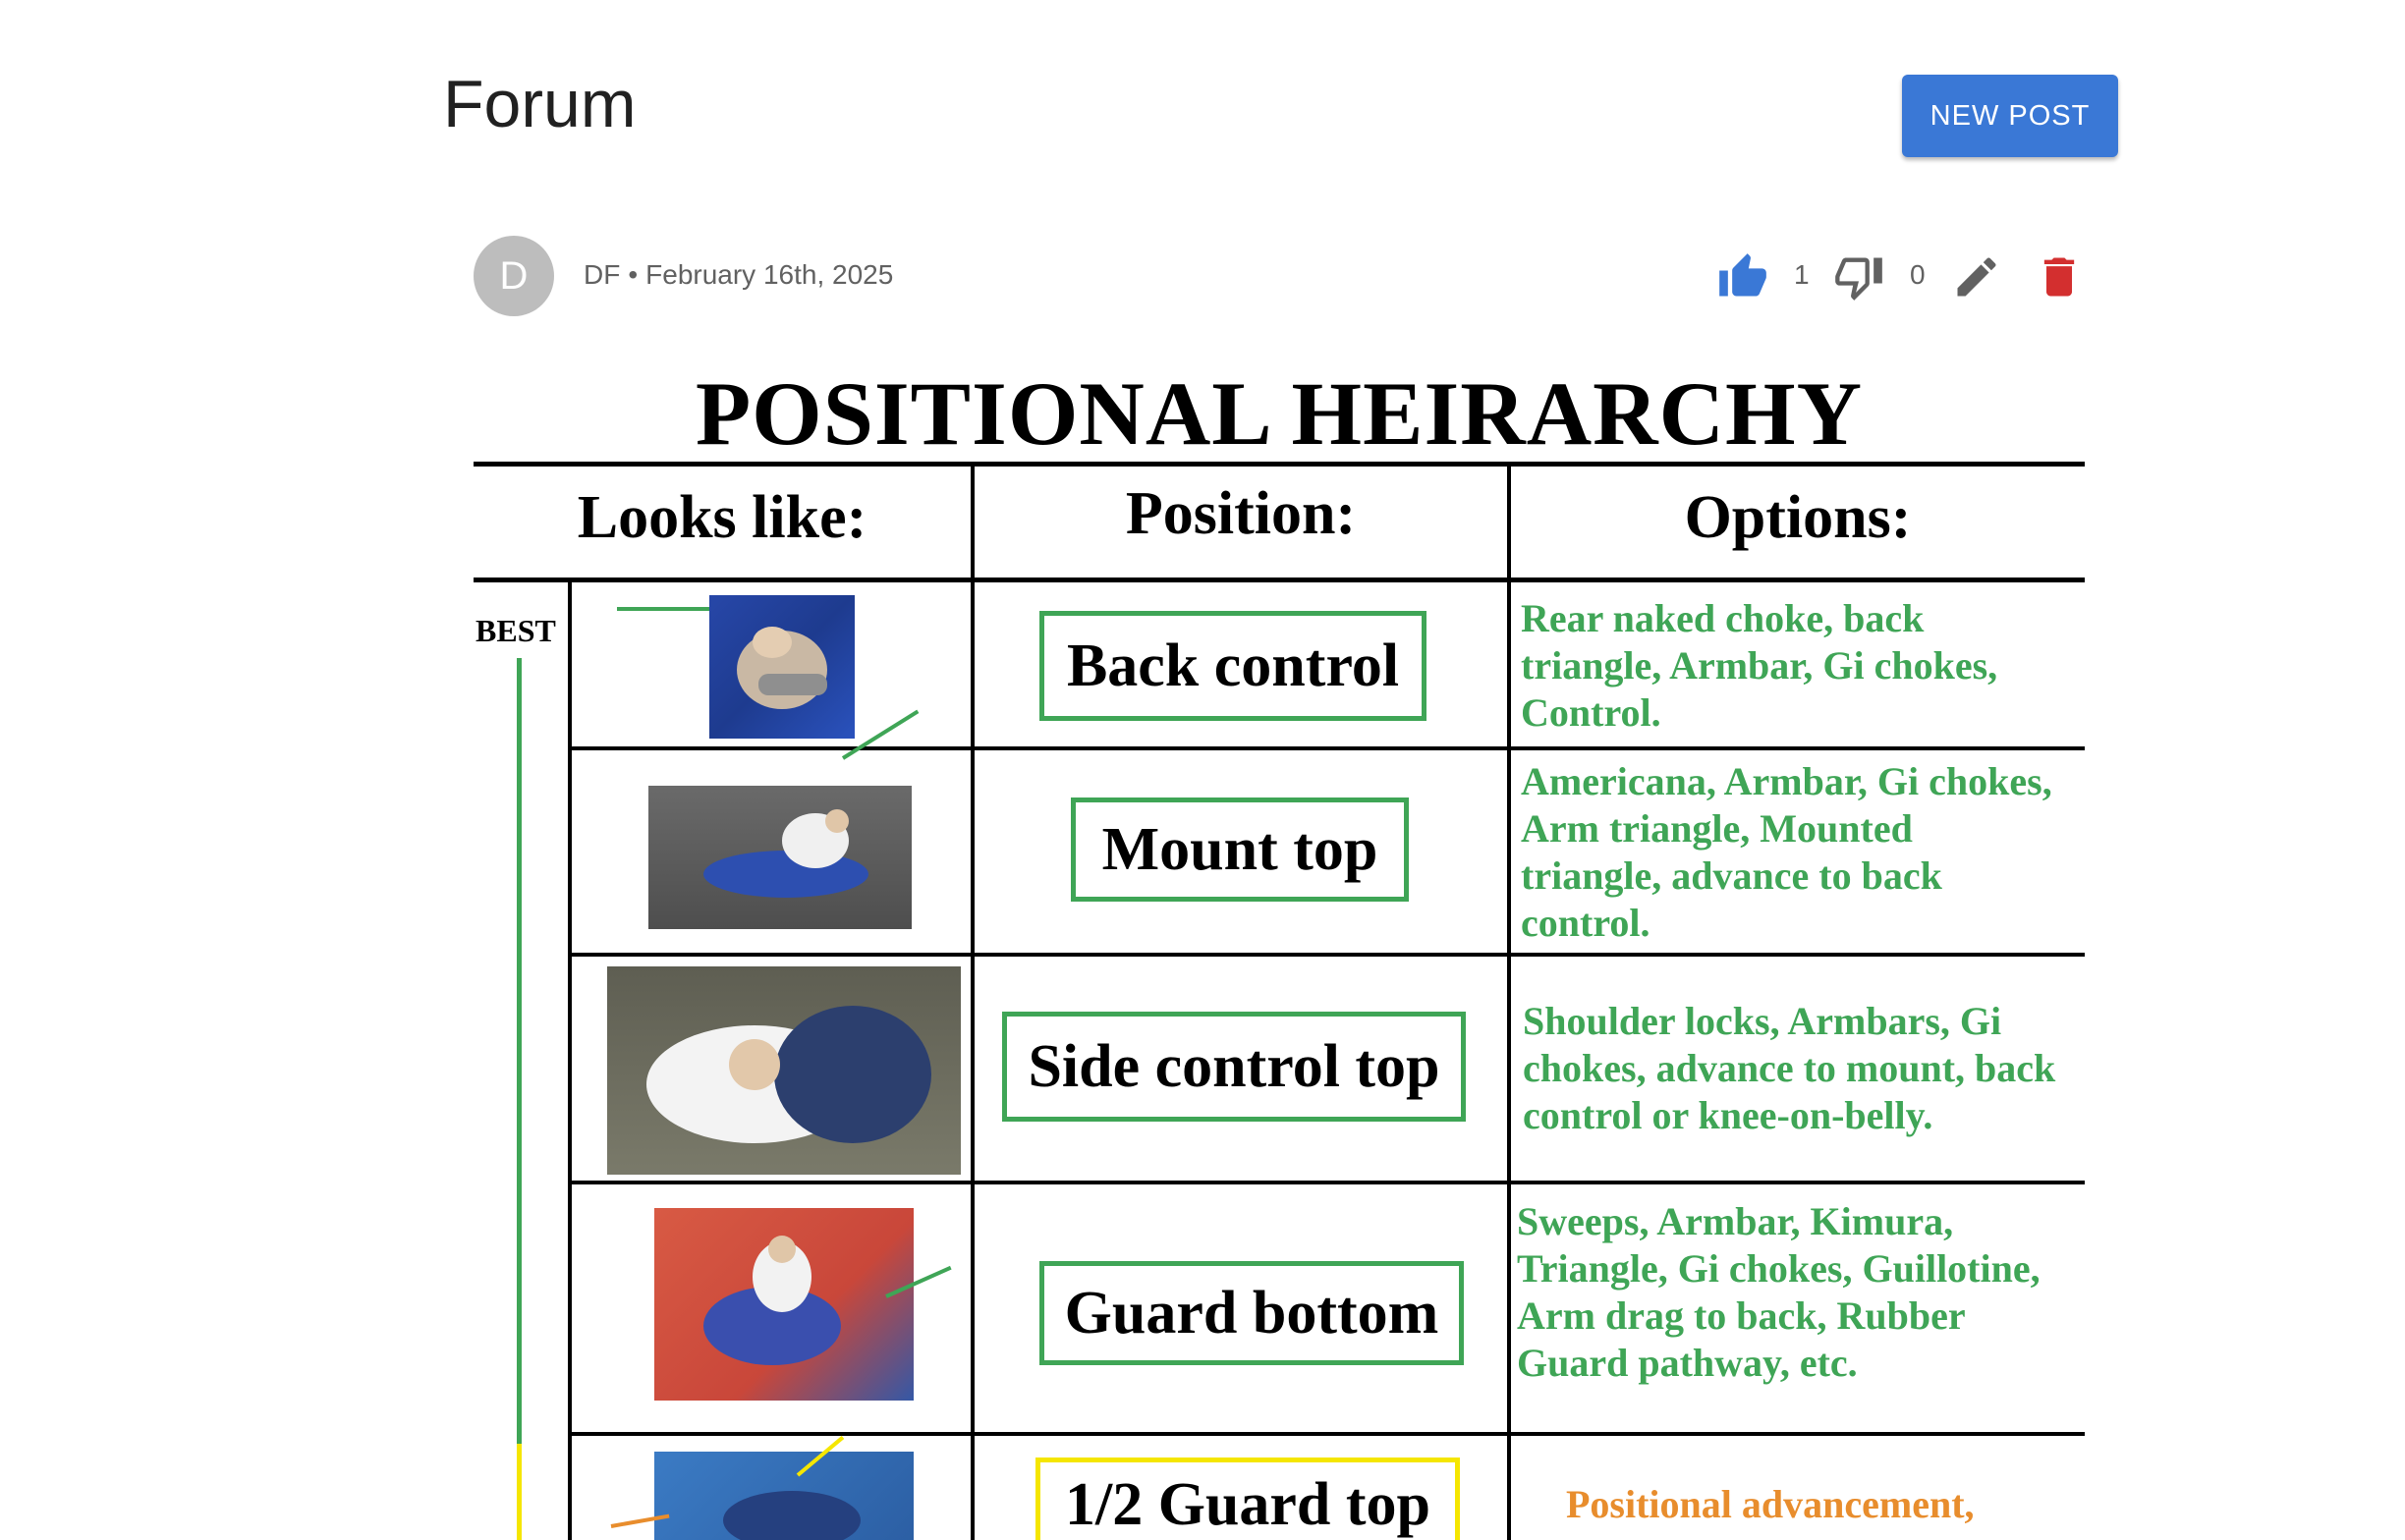 This screenshot has height=1540, width=2405. I want to click on option-line: triangle, Armbar, Gi chokes,, so click(1759, 665).